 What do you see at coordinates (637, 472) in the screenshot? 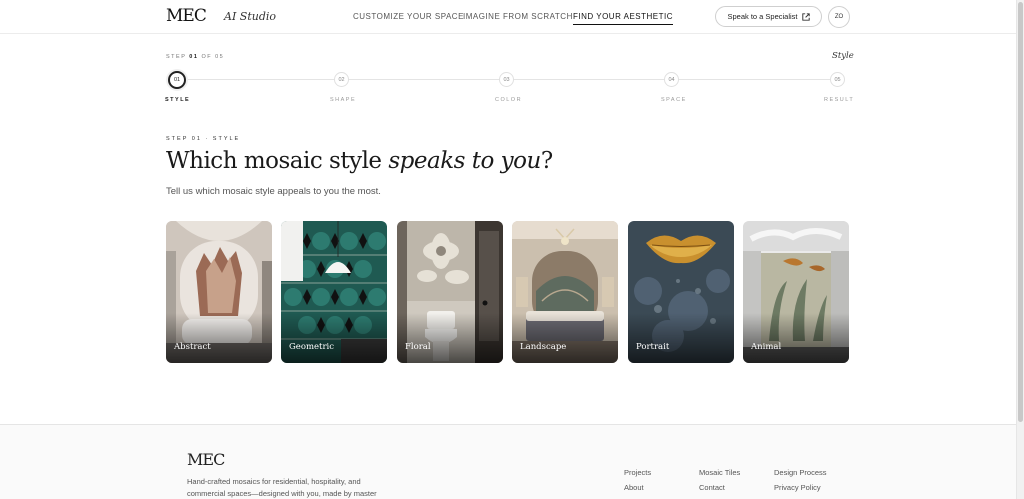
I see `footer-link-projects: Projects` at bounding box center [637, 472].